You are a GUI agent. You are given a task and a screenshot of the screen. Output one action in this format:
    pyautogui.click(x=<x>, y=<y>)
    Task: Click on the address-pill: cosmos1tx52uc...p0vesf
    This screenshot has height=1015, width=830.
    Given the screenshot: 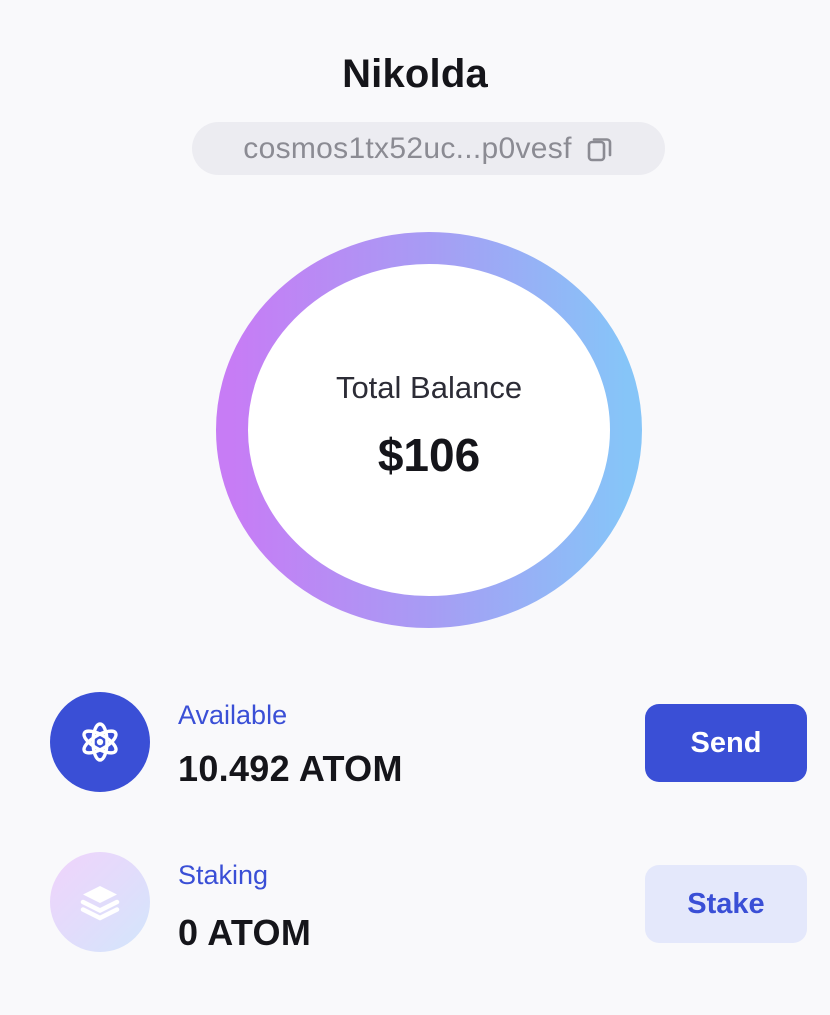 What is the action you would take?
    pyautogui.click(x=428, y=148)
    